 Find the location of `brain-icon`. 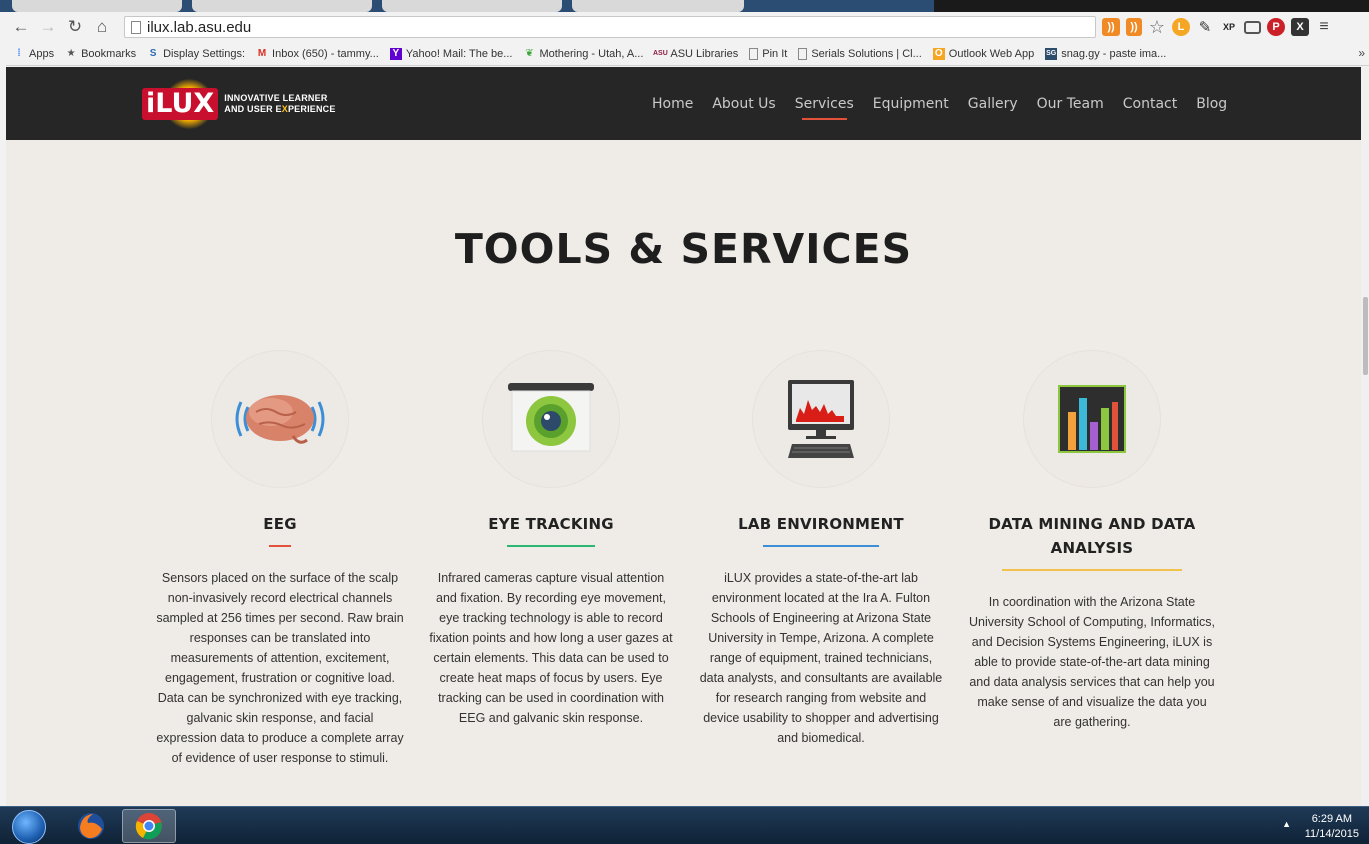

brain-icon is located at coordinates (280, 419).